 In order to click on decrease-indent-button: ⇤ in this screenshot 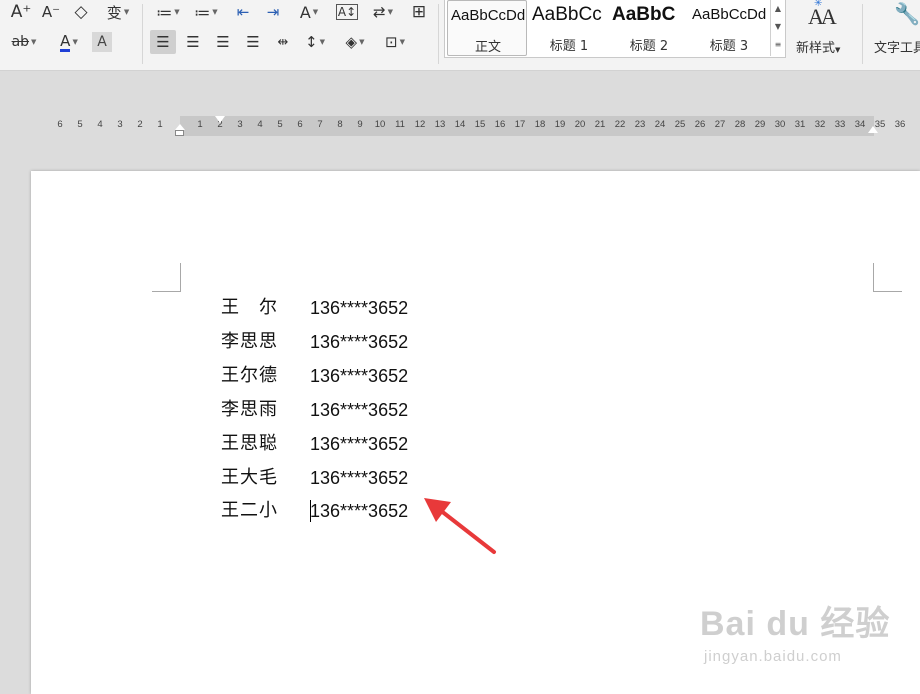, I will do `click(243, 12)`.